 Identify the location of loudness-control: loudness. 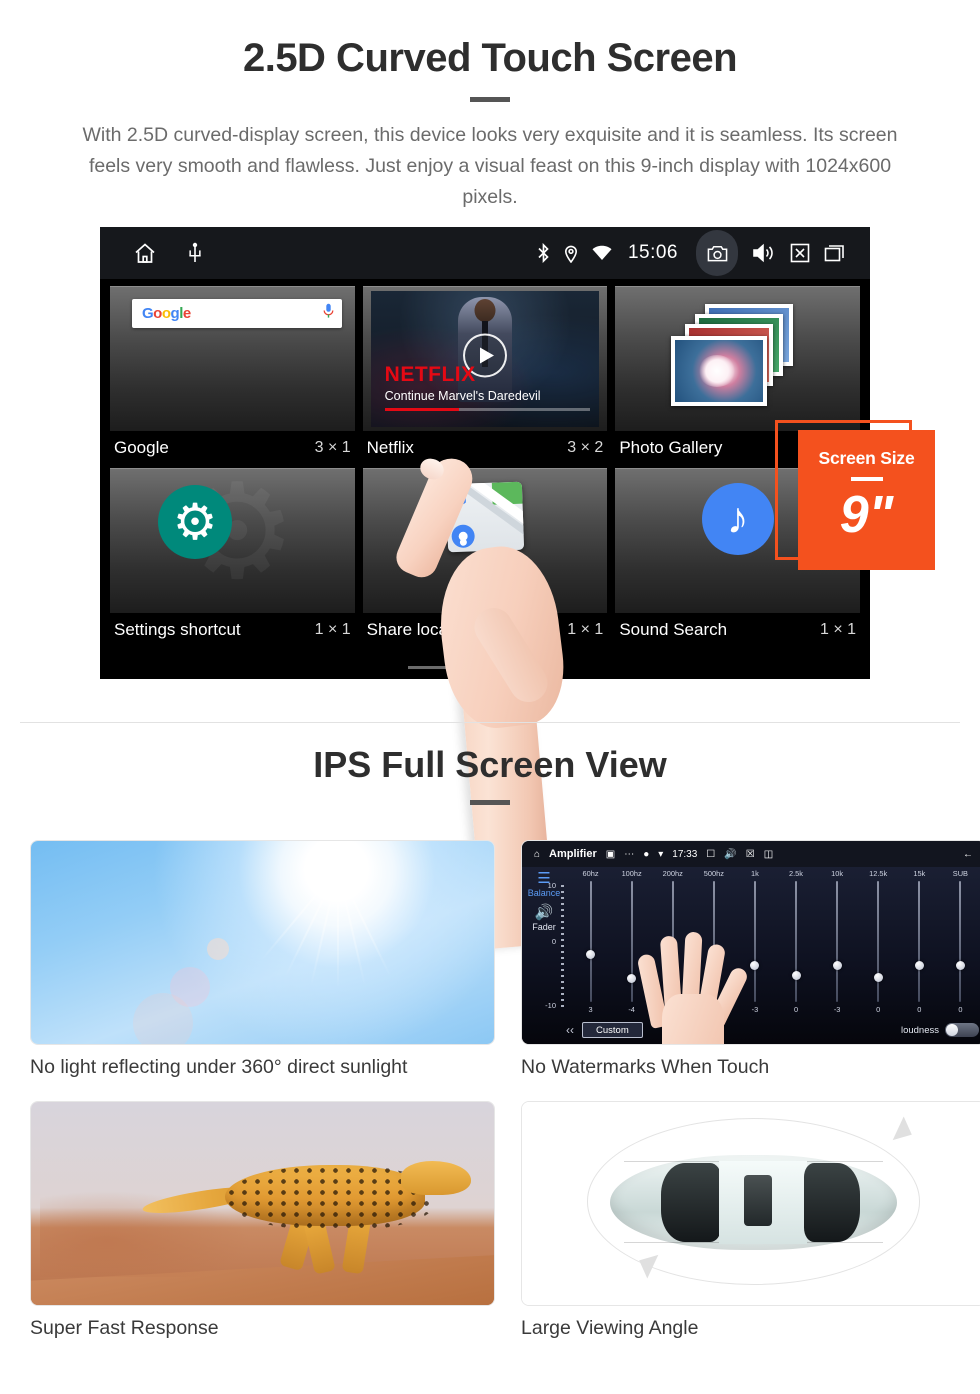
(940, 1030).